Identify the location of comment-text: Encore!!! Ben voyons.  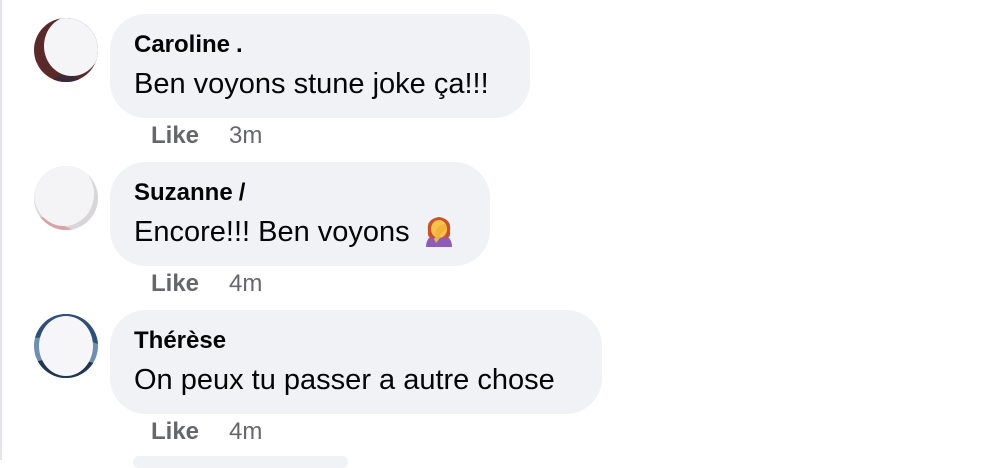
(300, 235).